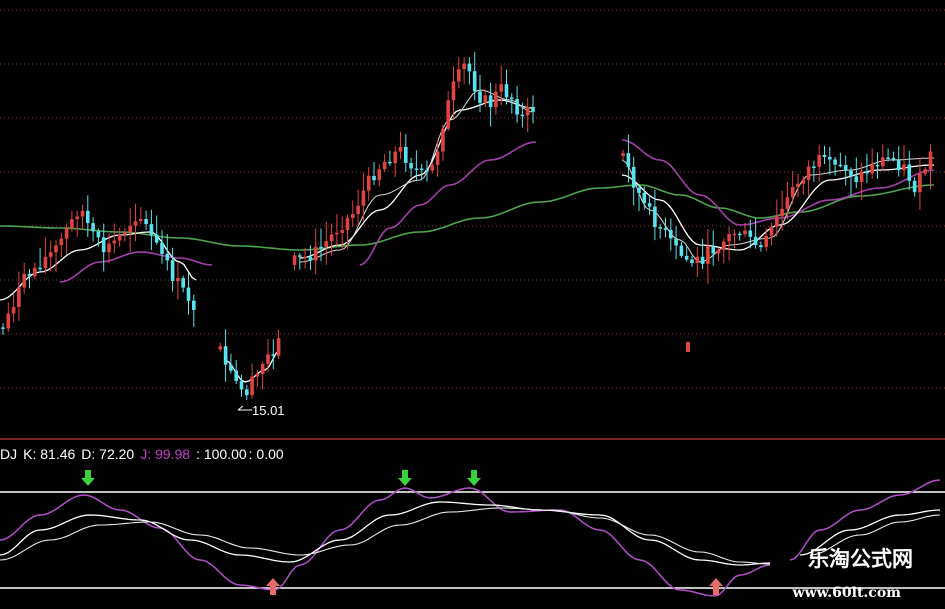  I want to click on ma5-line, so click(778, 207).